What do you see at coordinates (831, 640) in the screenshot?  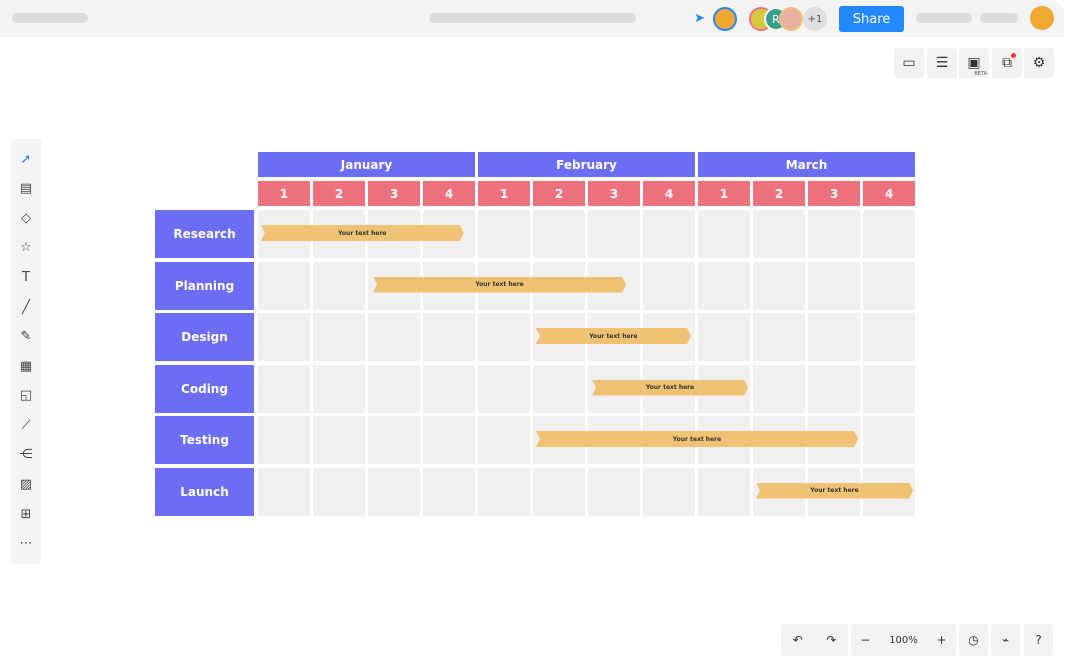 I see `redo-icon: ↷` at bounding box center [831, 640].